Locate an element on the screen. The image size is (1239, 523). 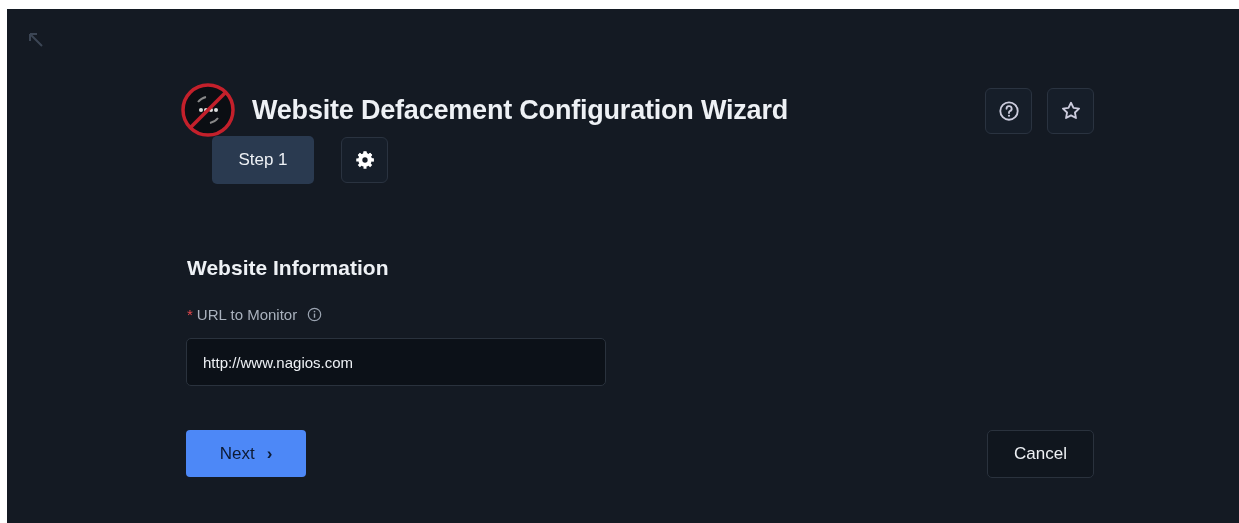
section-heading: Website Information is located at coordinates (288, 268).